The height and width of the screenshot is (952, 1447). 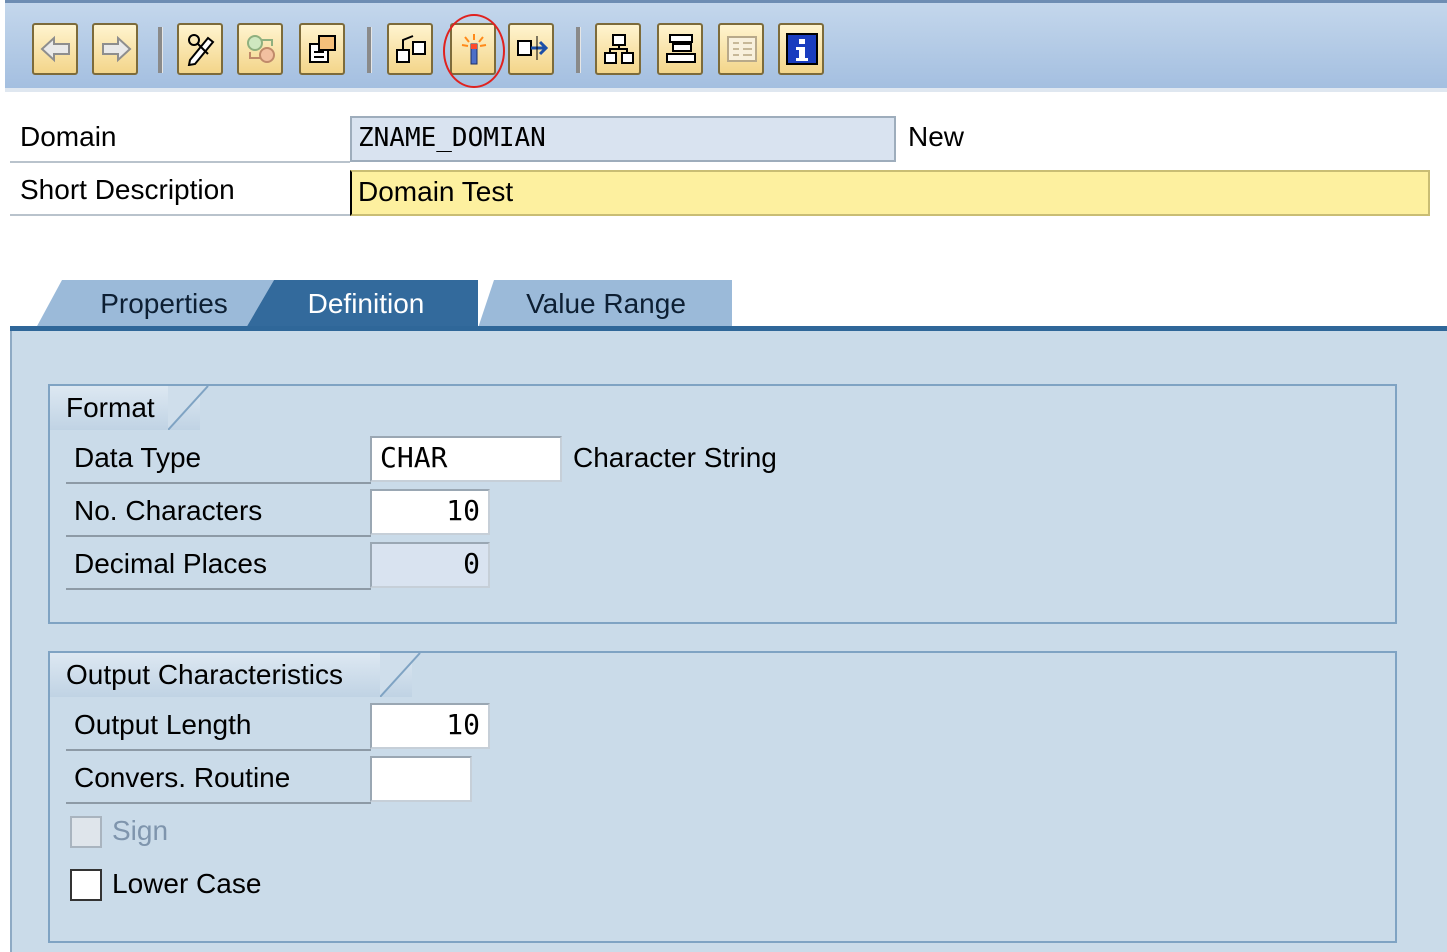 I want to click on other-object-icon, so click(x=322, y=49).